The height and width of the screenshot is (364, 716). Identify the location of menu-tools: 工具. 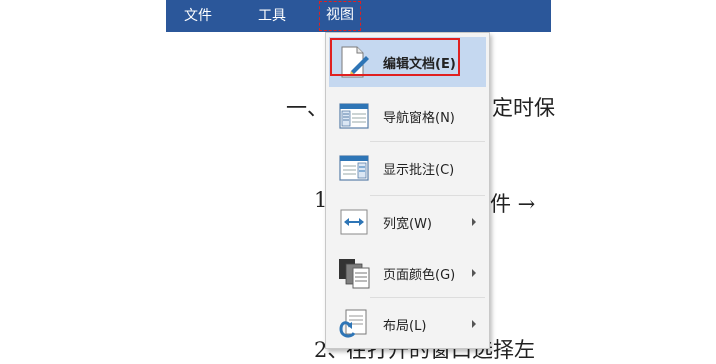
(272, 16).